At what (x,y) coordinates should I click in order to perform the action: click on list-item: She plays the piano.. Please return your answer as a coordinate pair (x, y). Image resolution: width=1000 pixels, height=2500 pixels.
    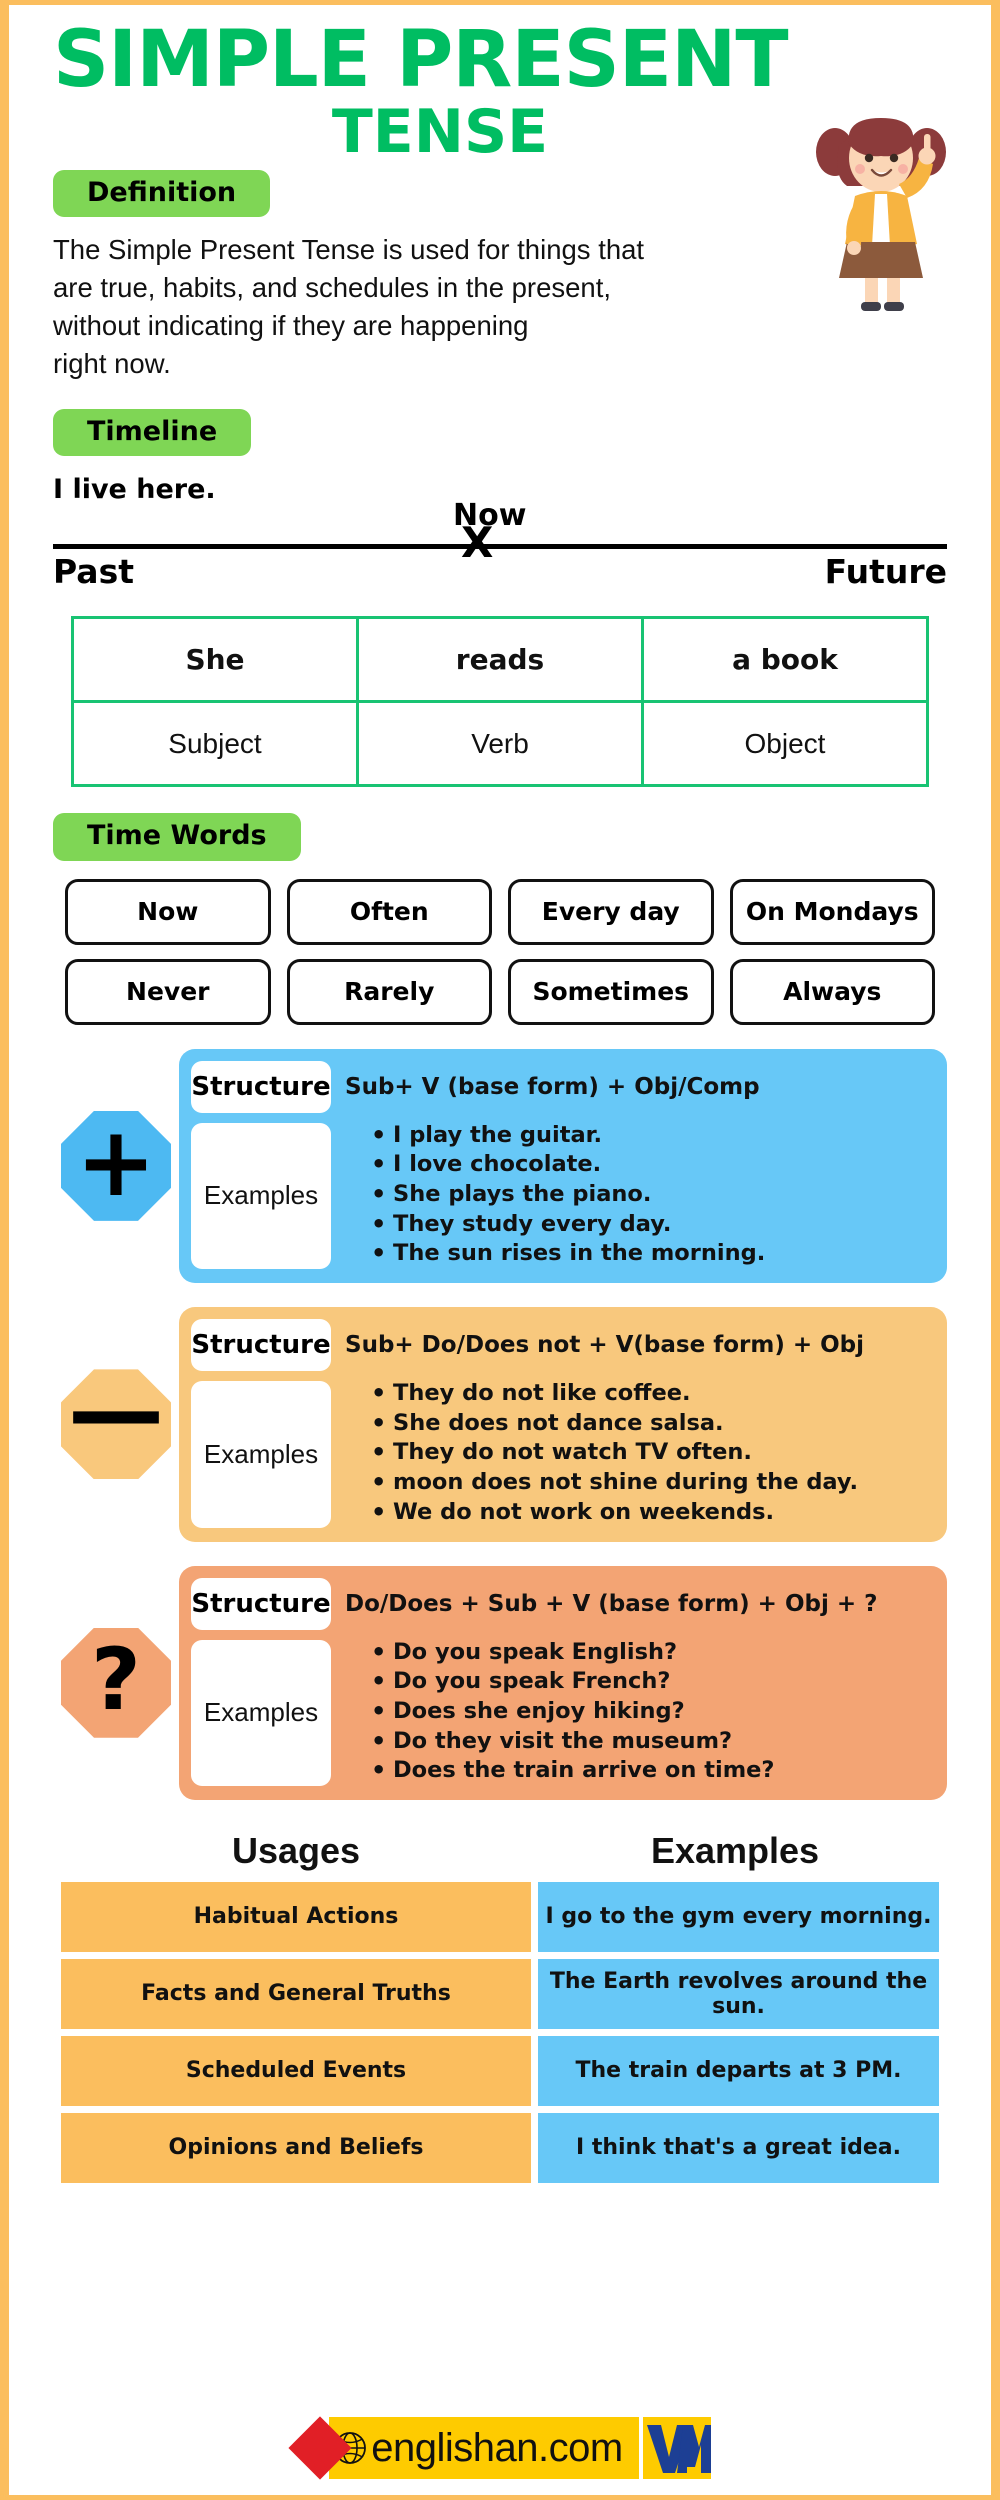
    Looking at the image, I should click on (651, 1195).